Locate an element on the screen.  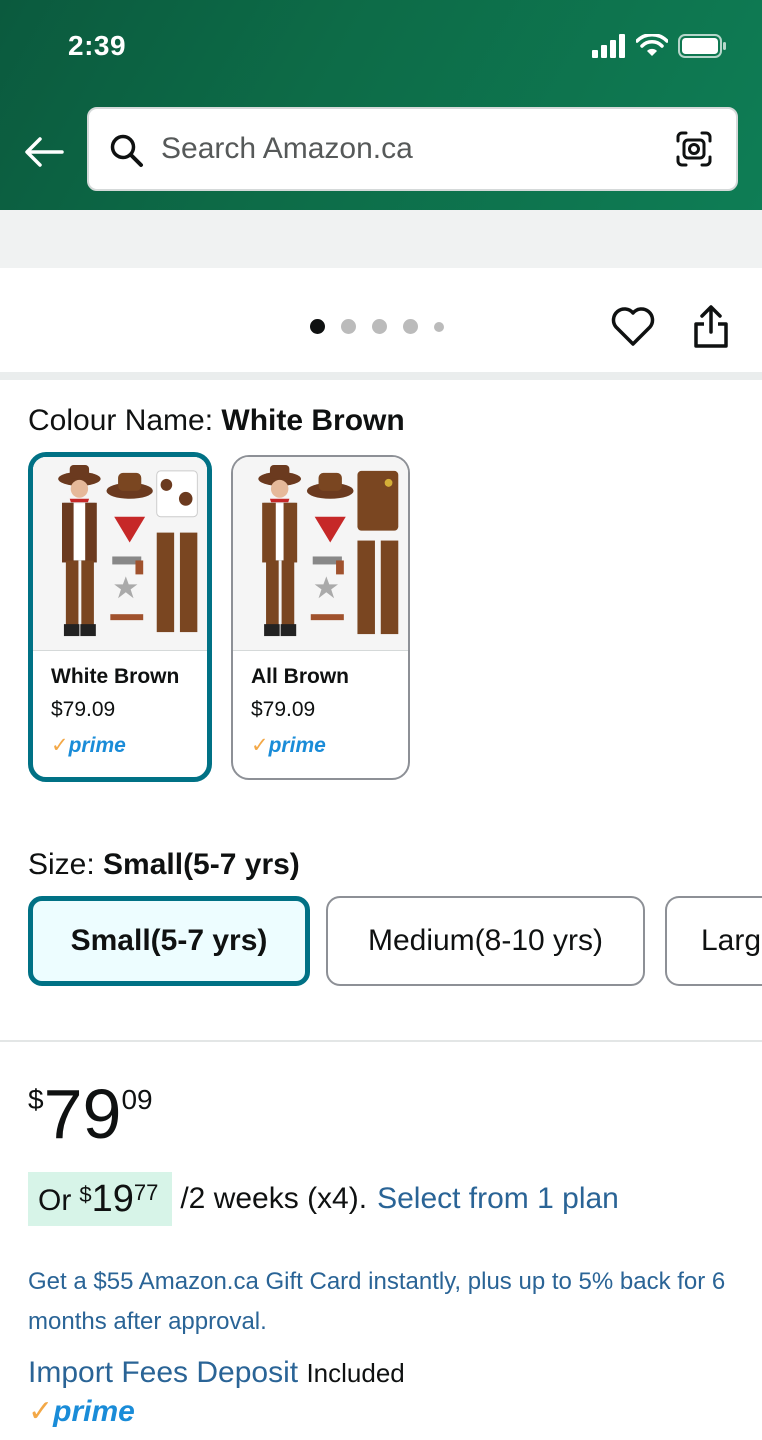
colour-selected-value: White Brown is located at coordinates (313, 420).